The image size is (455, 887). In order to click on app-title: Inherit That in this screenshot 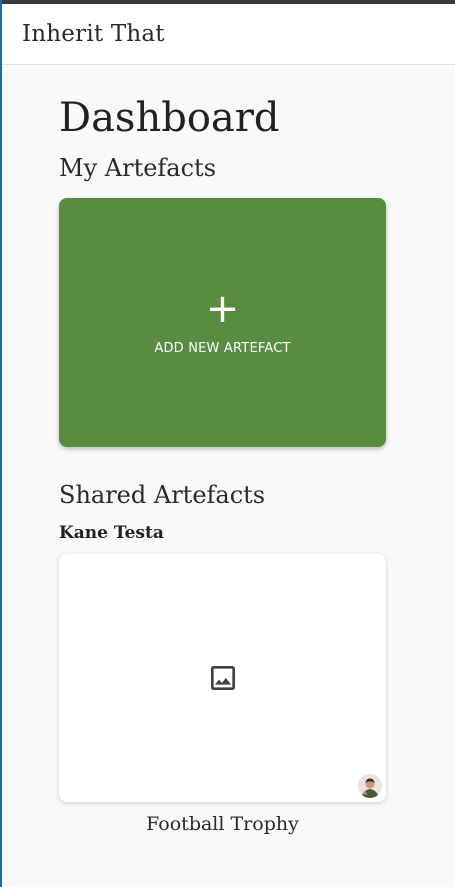, I will do `click(93, 34)`.